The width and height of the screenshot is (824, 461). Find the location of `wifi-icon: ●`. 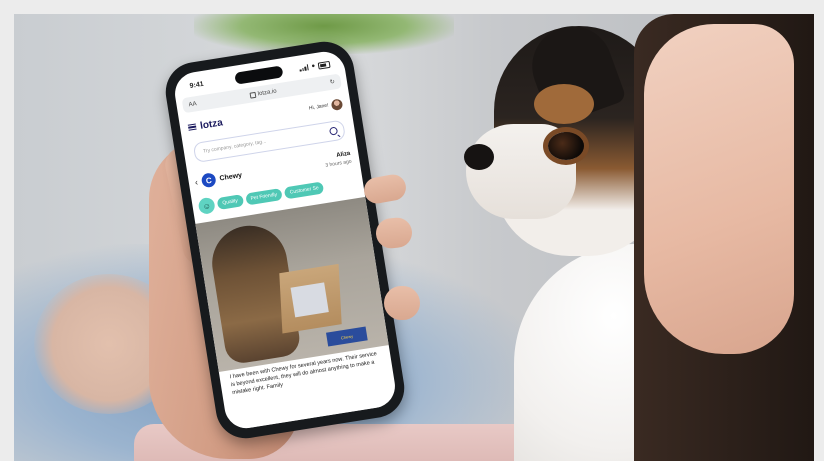

wifi-icon: ● is located at coordinates (313, 66).